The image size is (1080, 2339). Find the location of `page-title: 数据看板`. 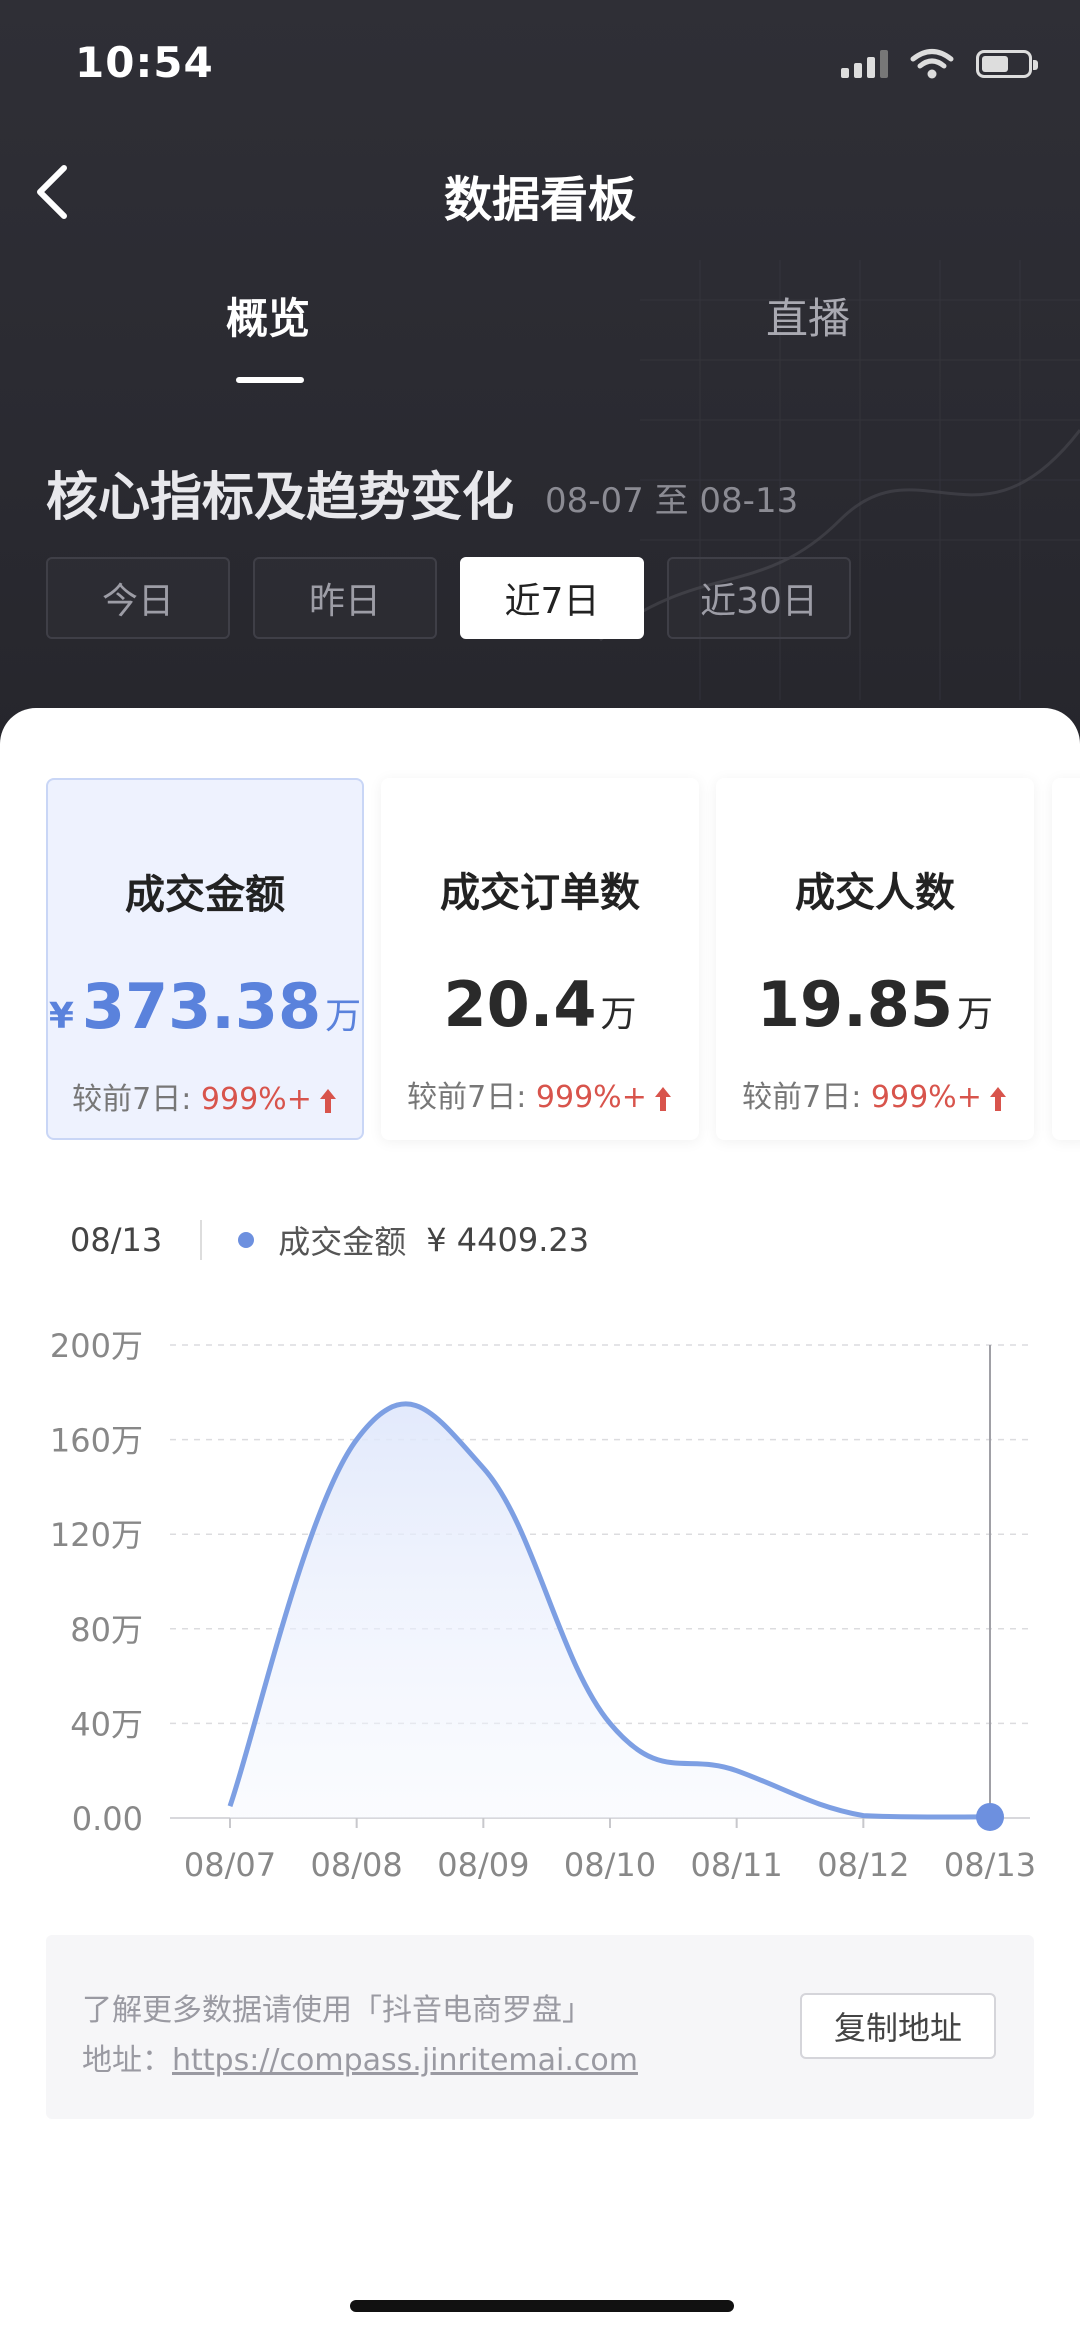

page-title: 数据看板 is located at coordinates (539, 200).